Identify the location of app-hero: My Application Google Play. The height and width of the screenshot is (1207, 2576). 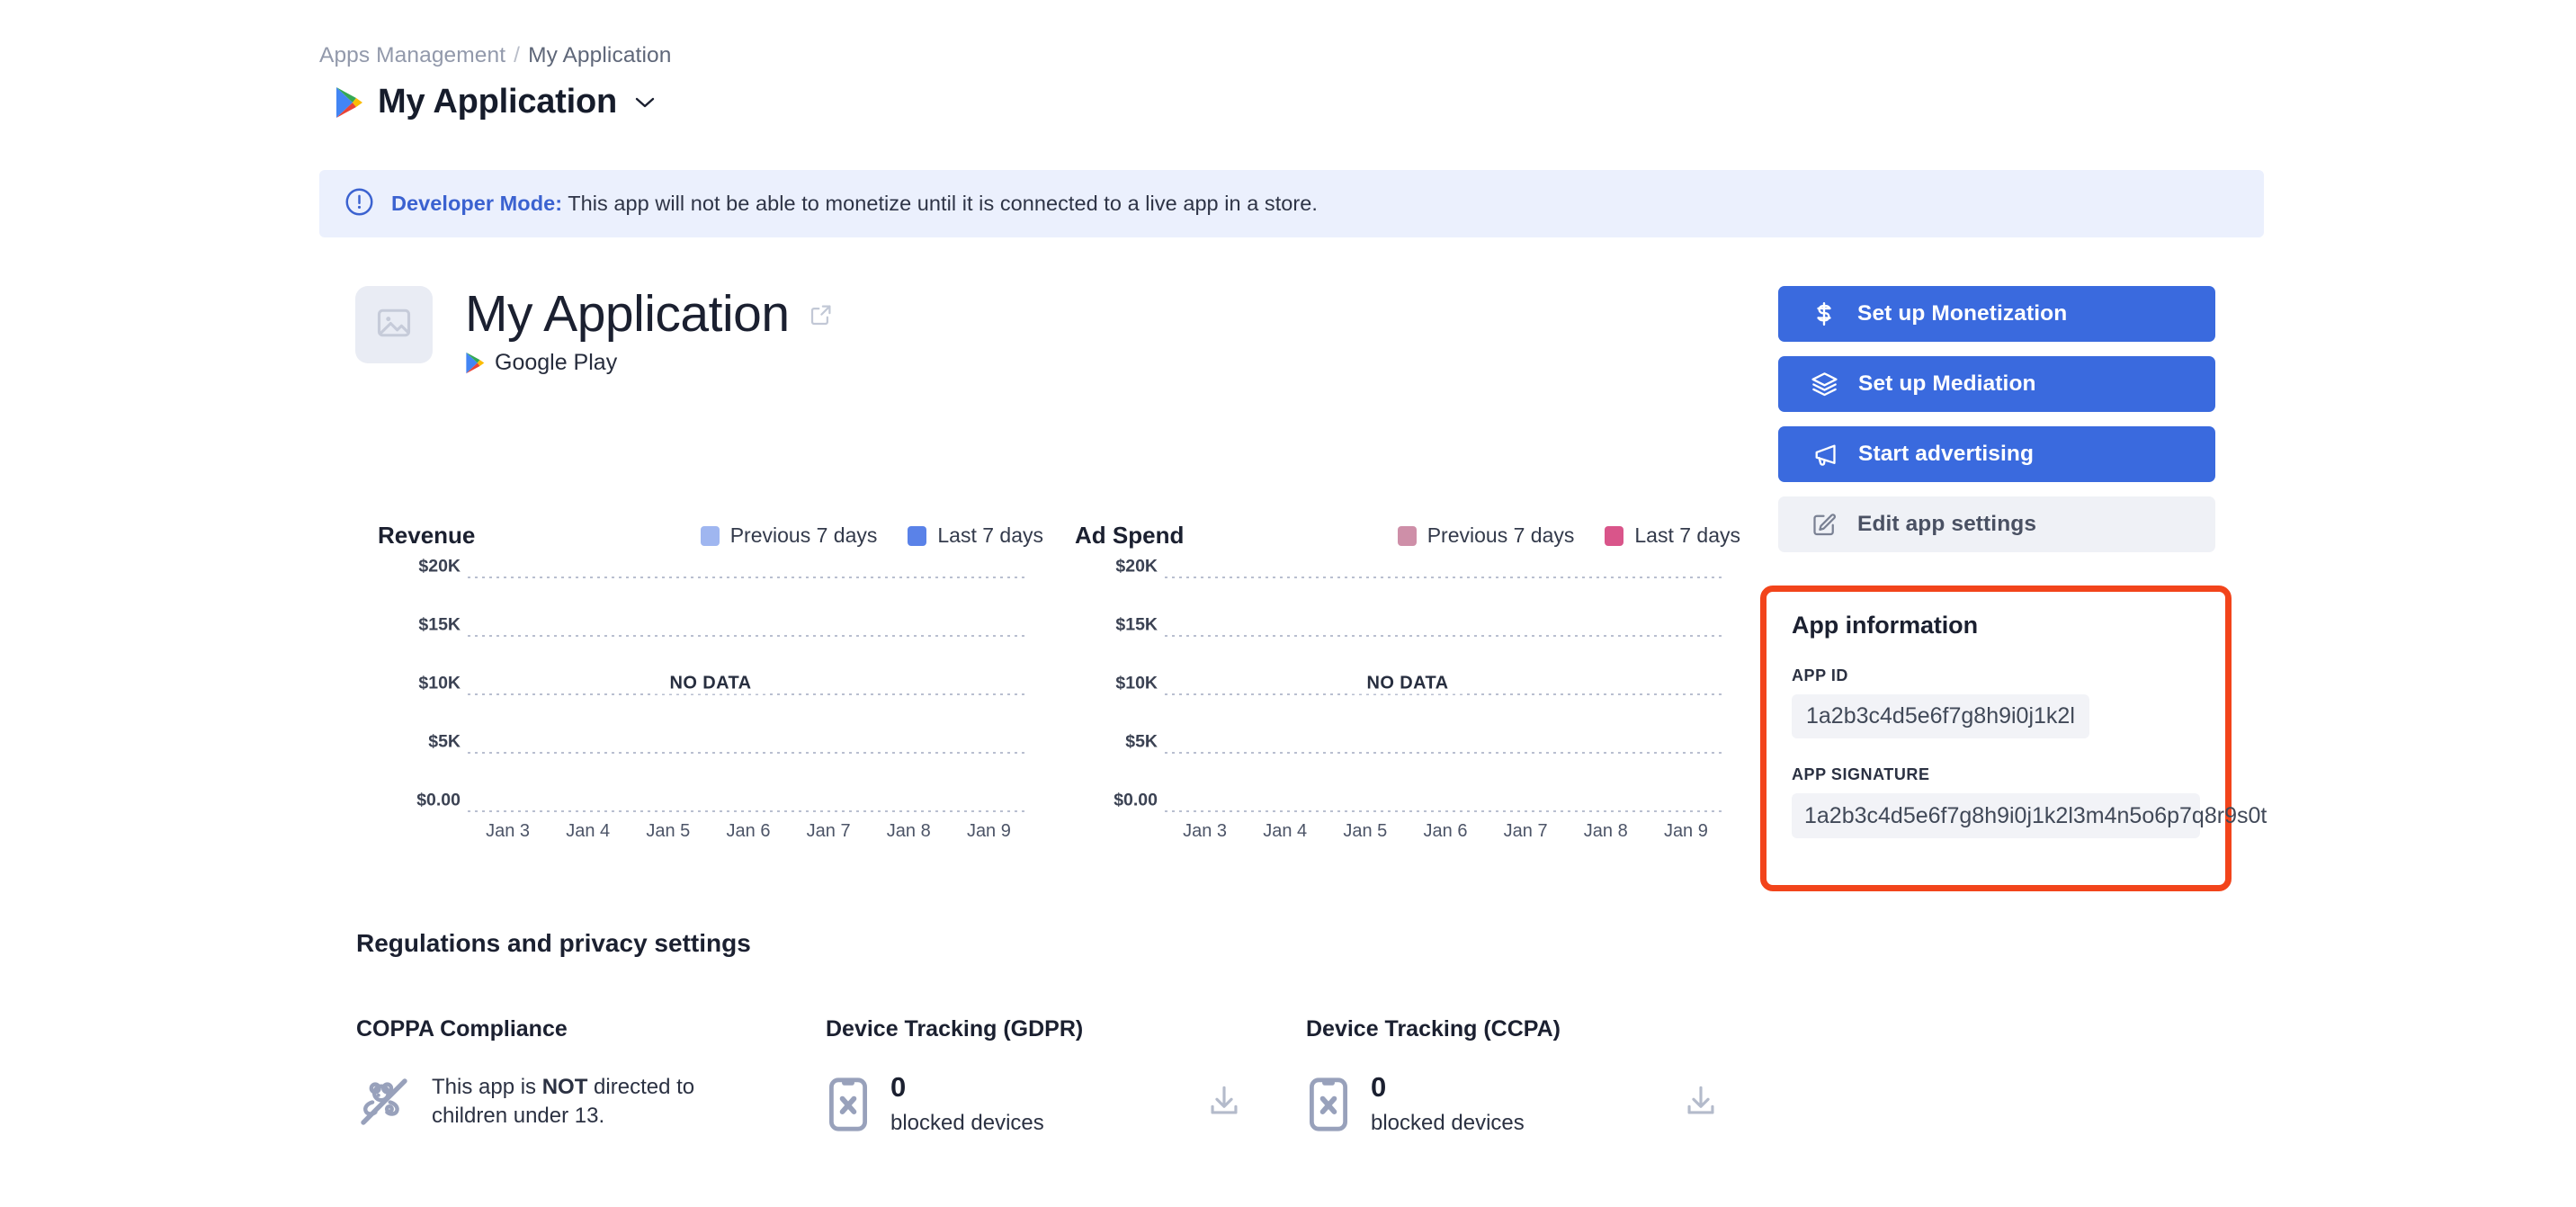
(595, 331).